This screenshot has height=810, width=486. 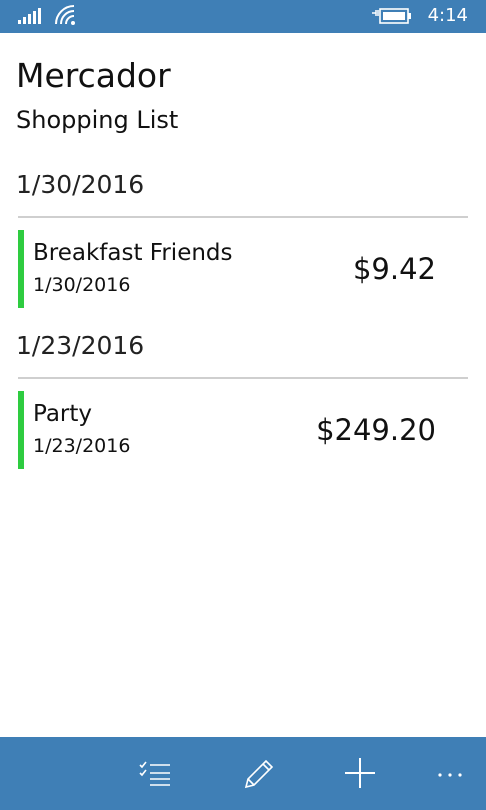 What do you see at coordinates (82, 285) in the screenshot?
I see `item-date: 1/30/2016` at bounding box center [82, 285].